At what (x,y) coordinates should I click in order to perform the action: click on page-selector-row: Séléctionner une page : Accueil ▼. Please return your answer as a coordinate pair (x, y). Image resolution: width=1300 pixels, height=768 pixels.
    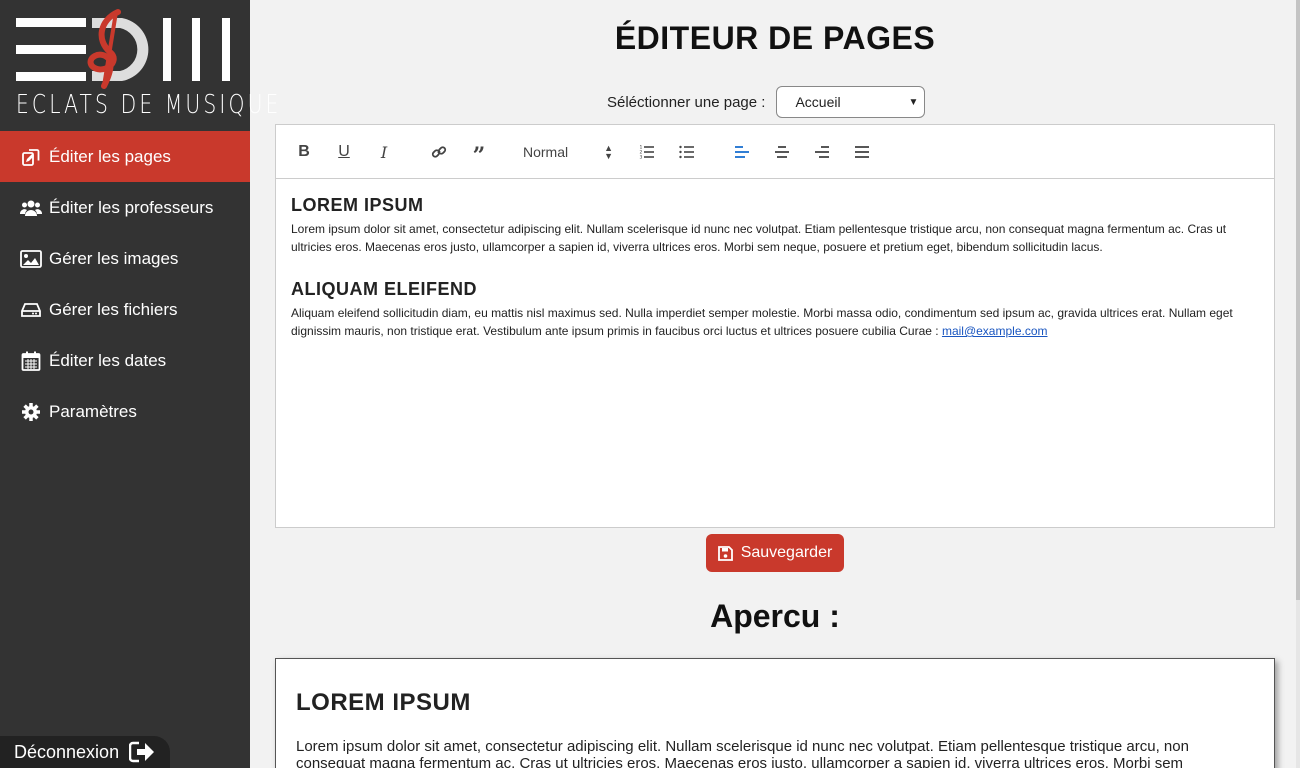
    Looking at the image, I should click on (766, 102).